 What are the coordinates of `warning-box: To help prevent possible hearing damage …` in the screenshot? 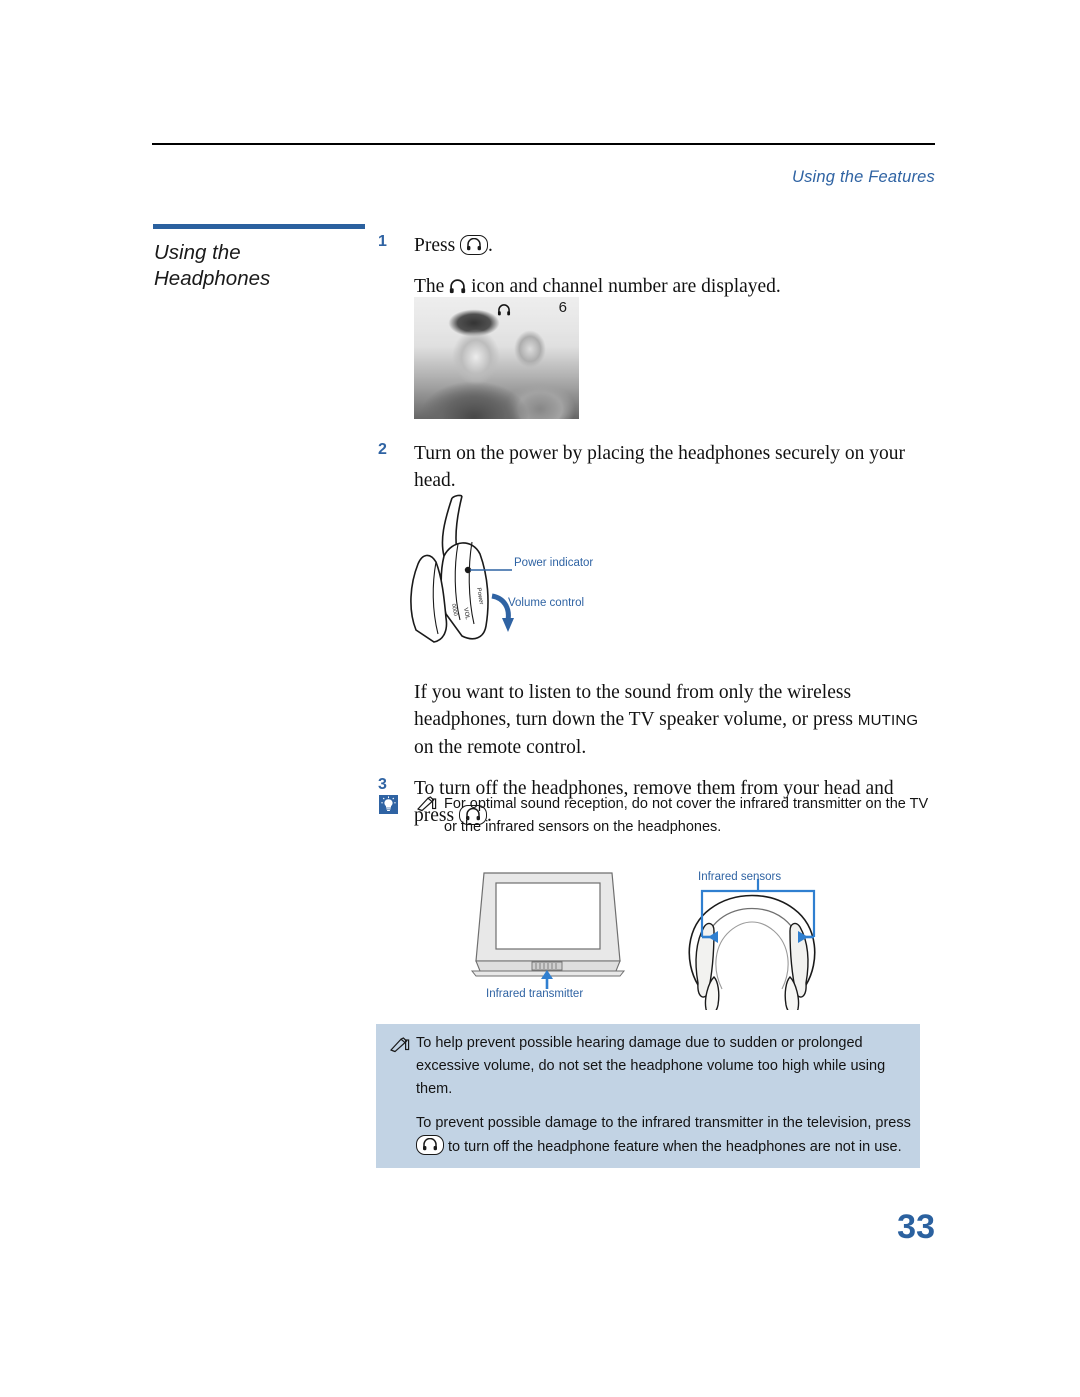 It's located at (648, 1096).